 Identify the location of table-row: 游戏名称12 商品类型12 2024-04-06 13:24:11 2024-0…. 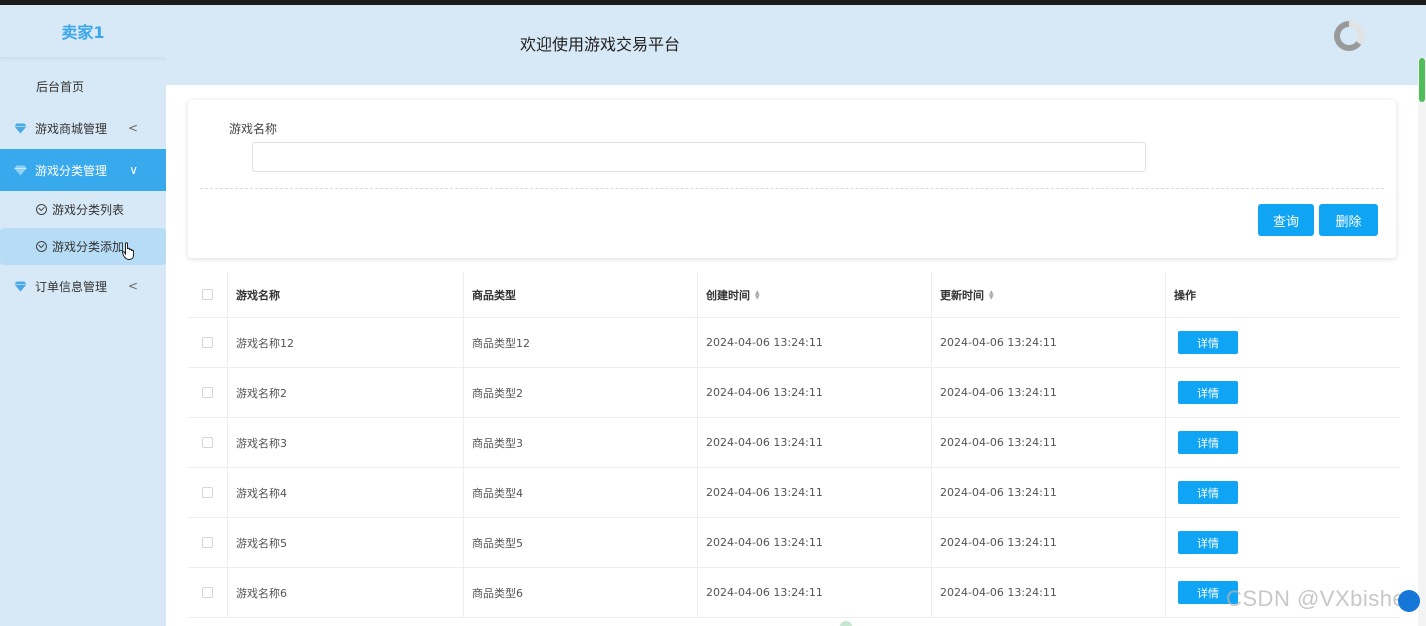
(794, 343).